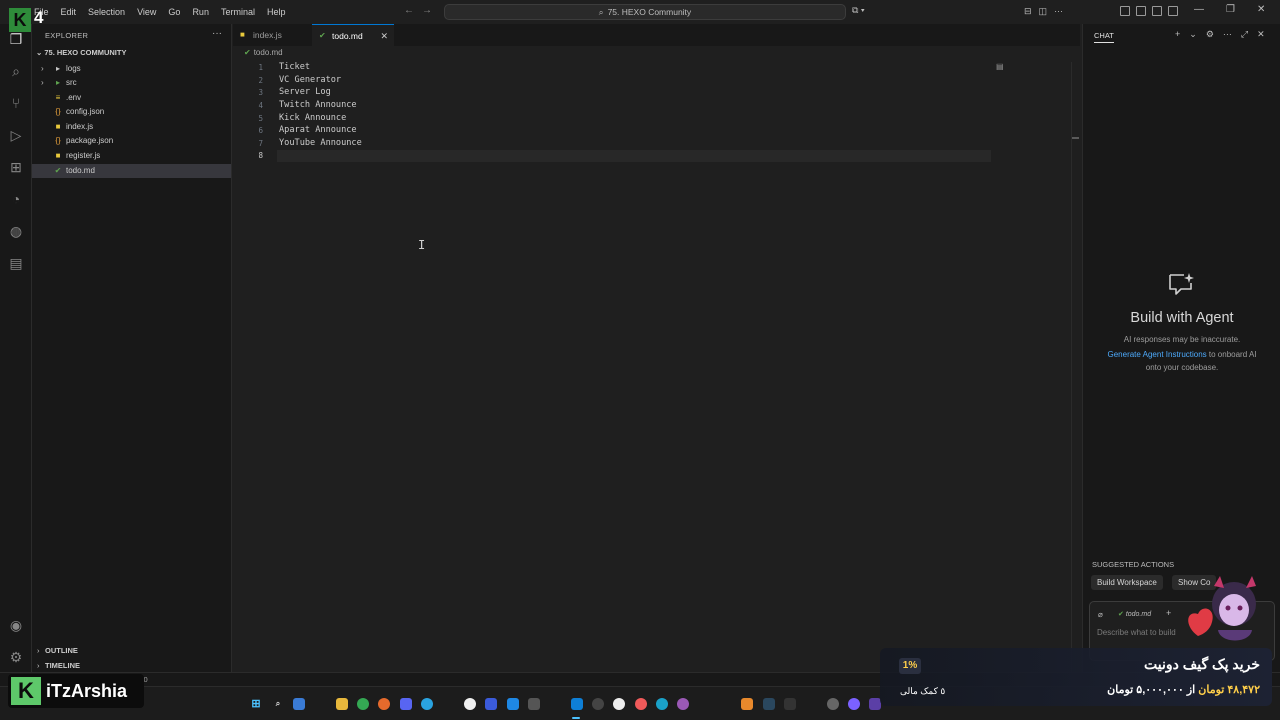  I want to click on new-chat-icon: +, so click(1177, 34).